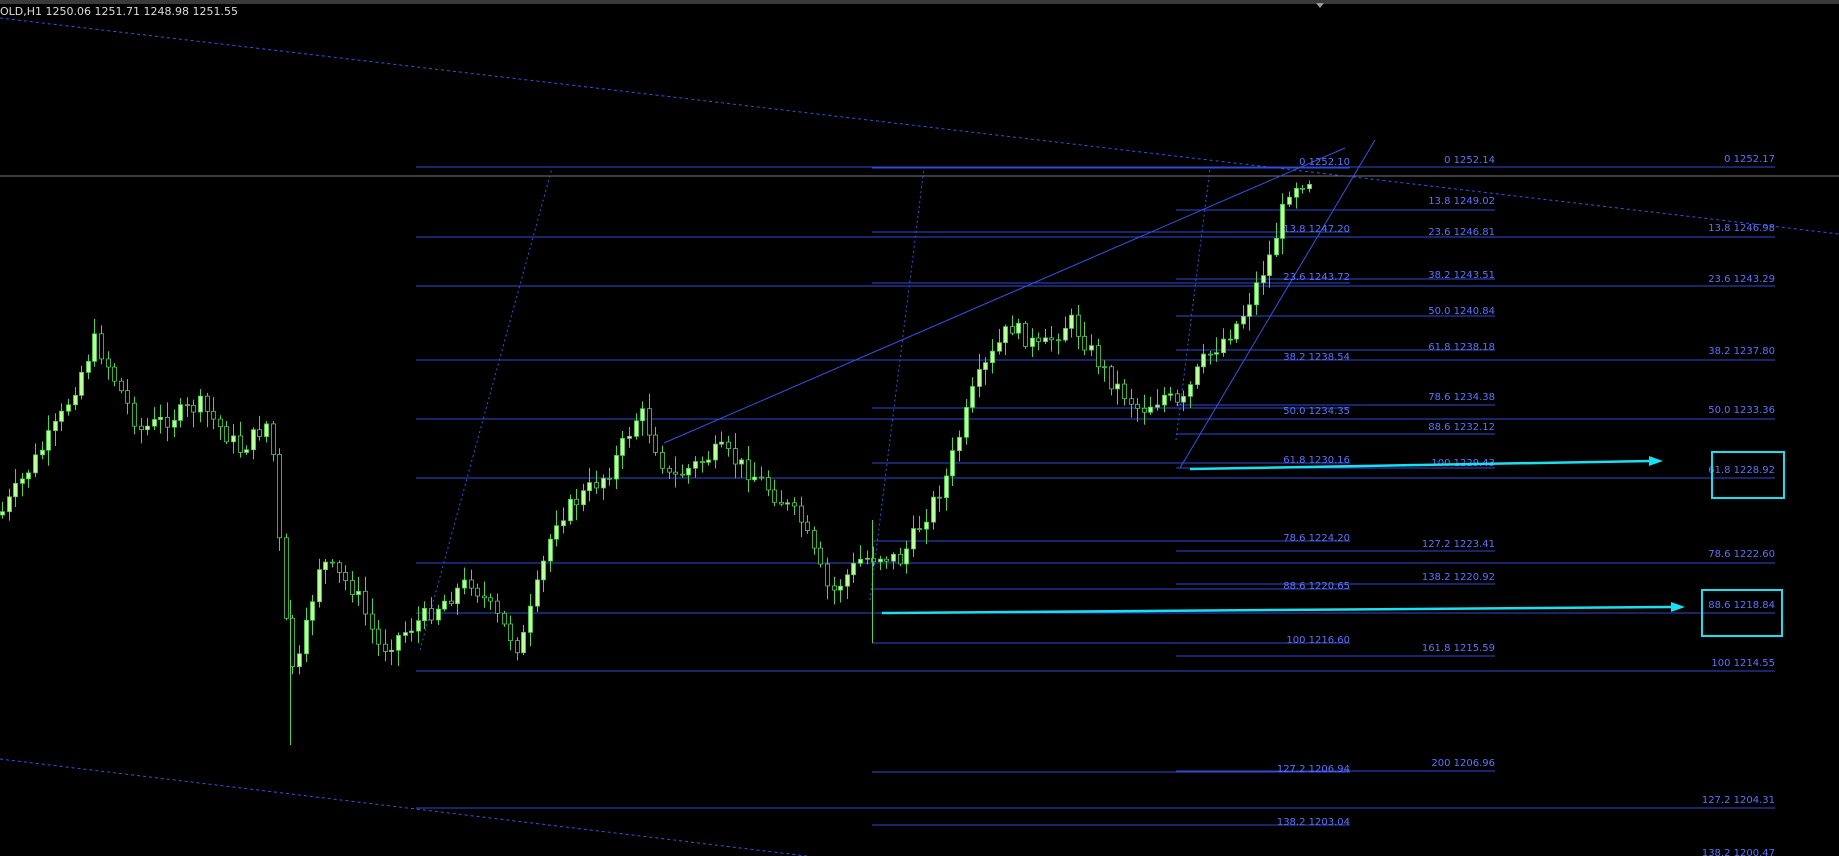 The image size is (1839, 856). I want to click on fib-diagonal, so click(486, 409).